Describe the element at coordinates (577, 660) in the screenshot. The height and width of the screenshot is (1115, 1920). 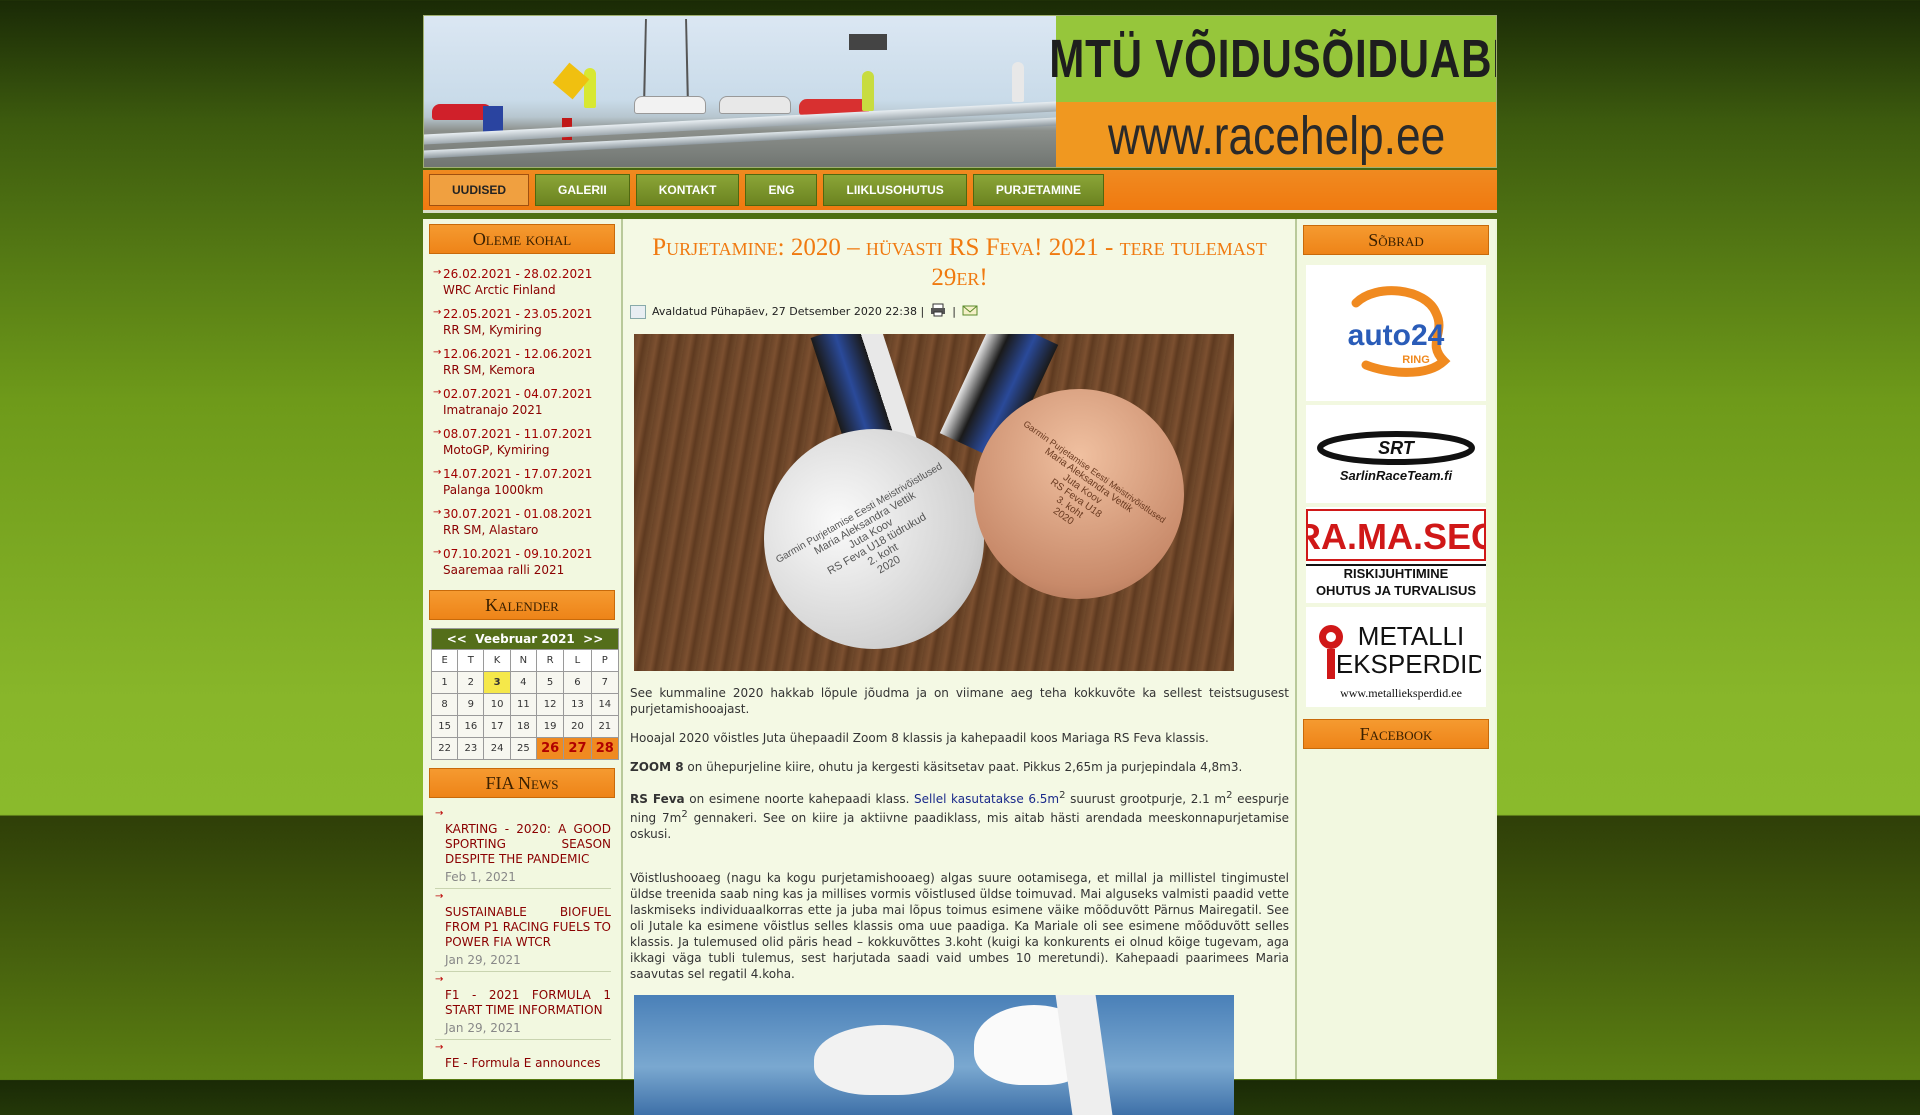
I see `calendar-day-header: L` at that location.